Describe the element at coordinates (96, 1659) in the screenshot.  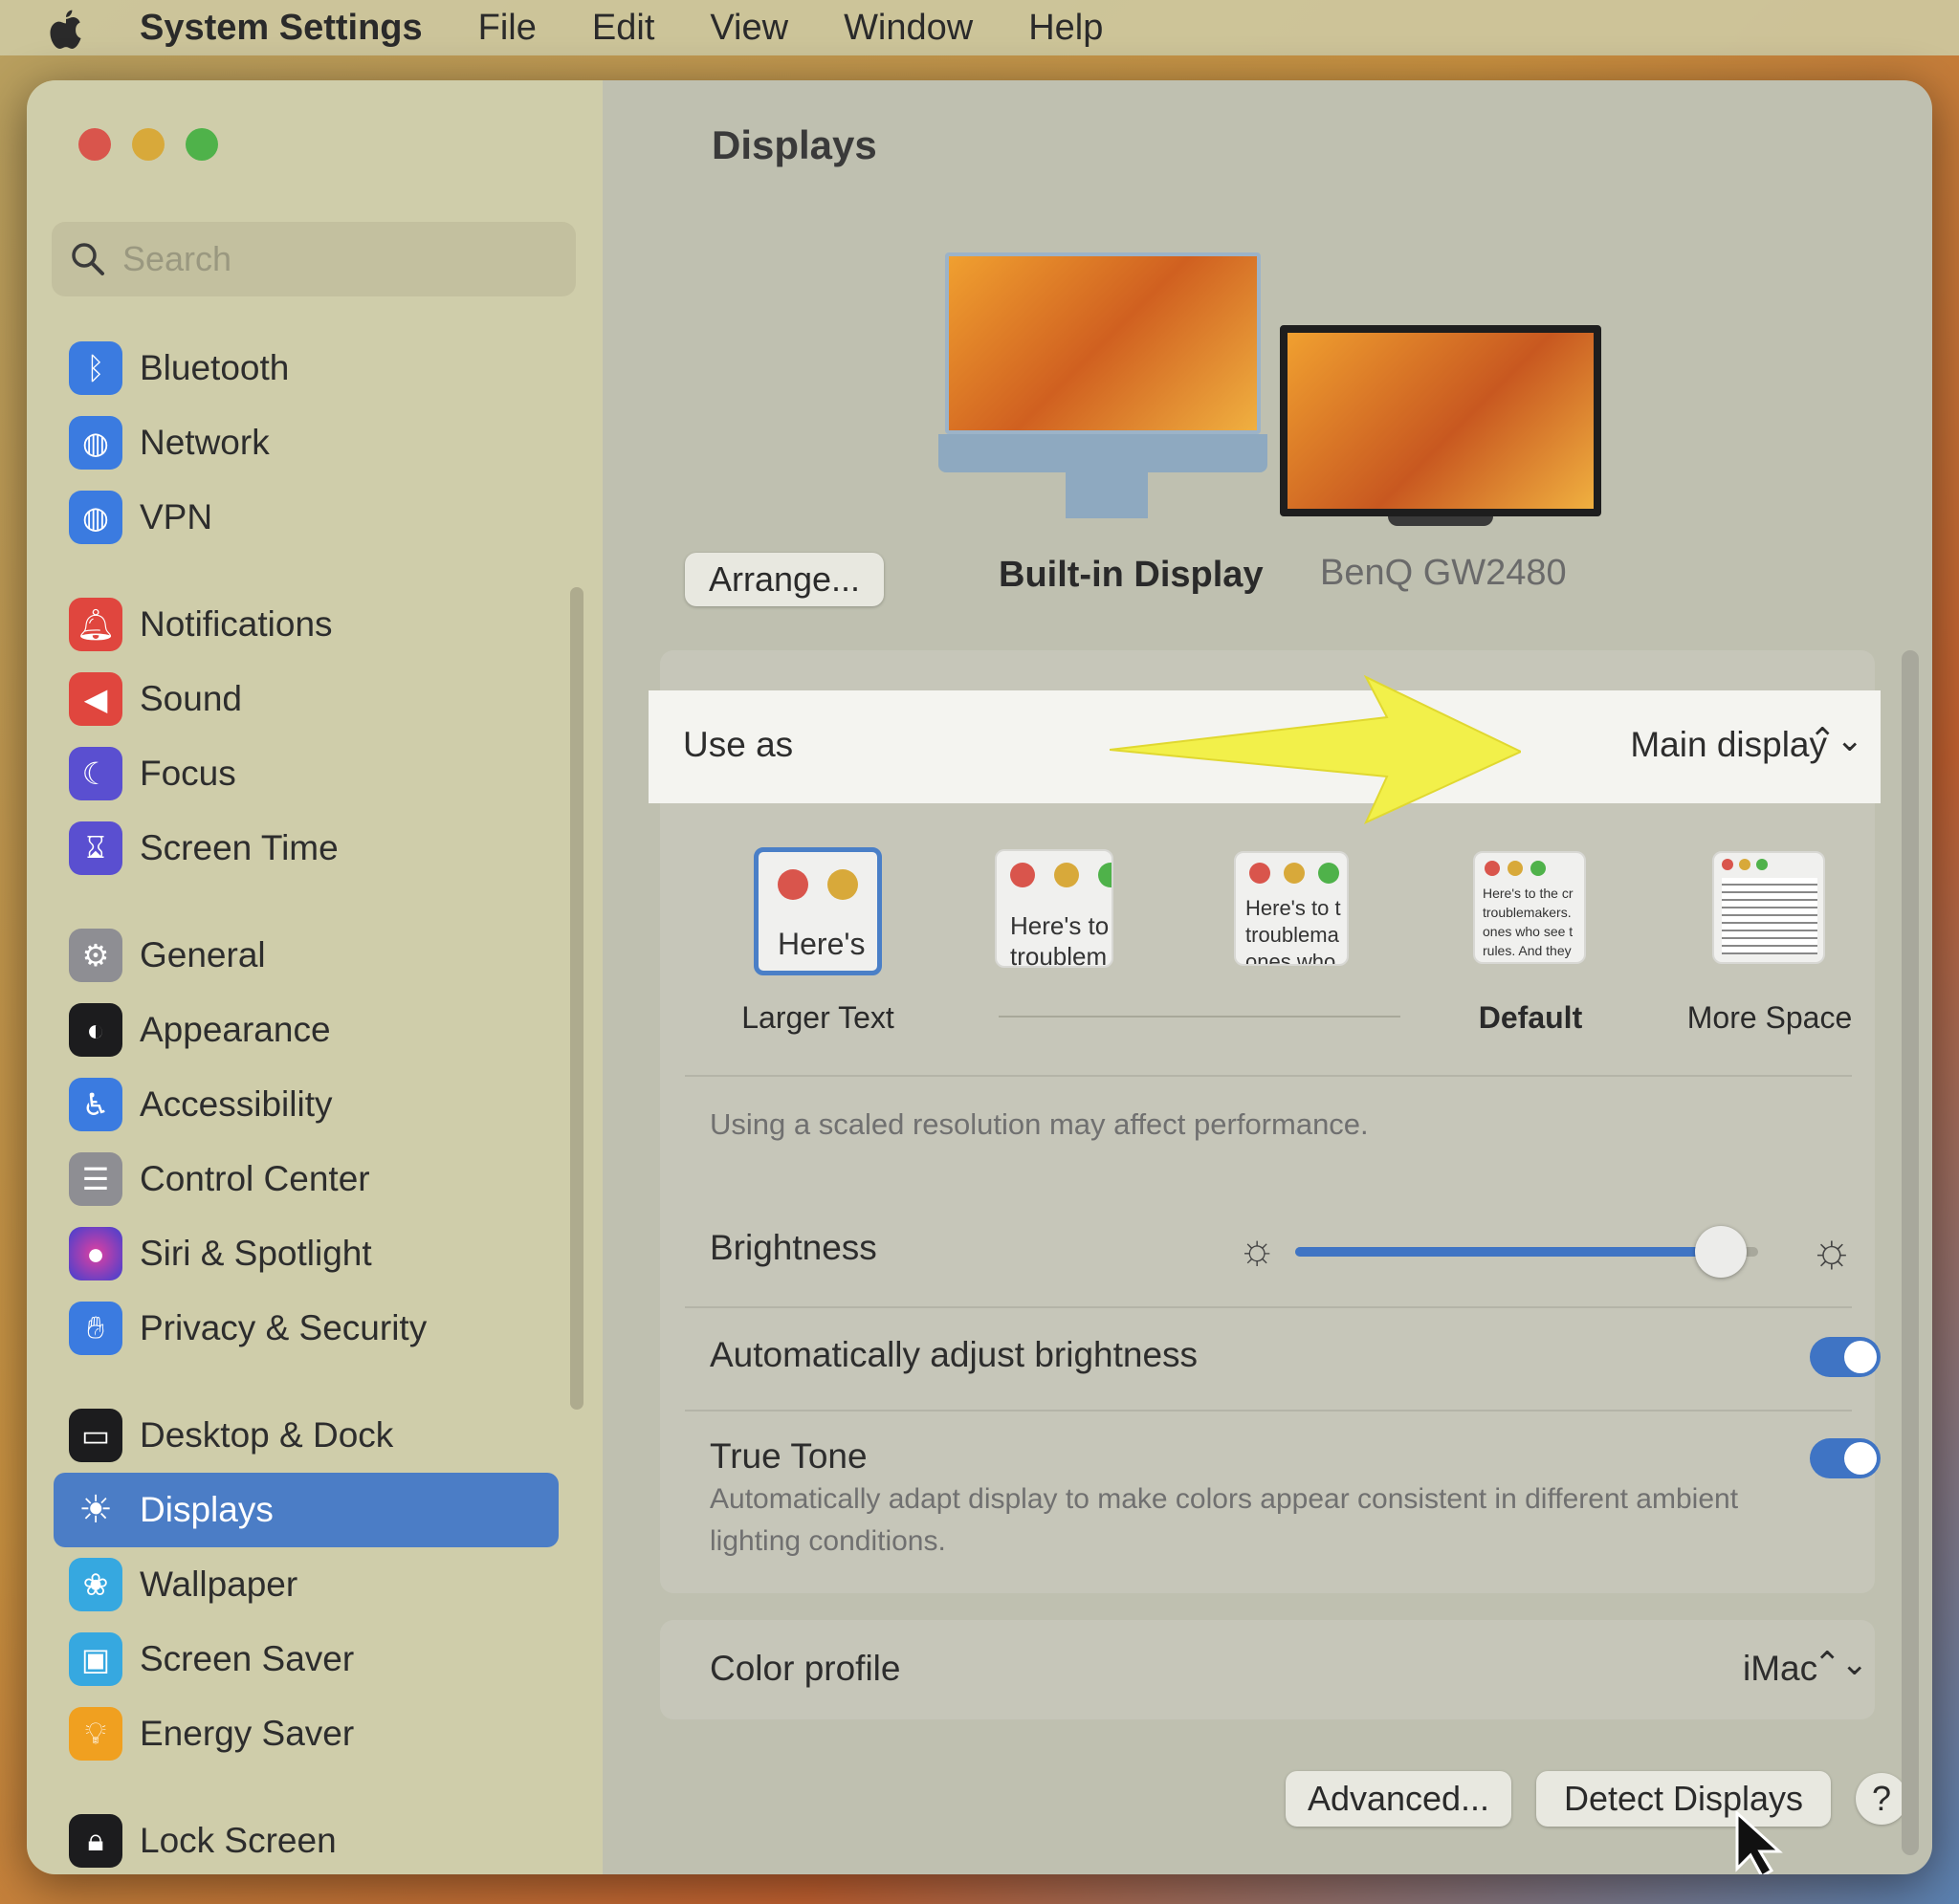
I see `screensaver-icon: ▣` at that location.